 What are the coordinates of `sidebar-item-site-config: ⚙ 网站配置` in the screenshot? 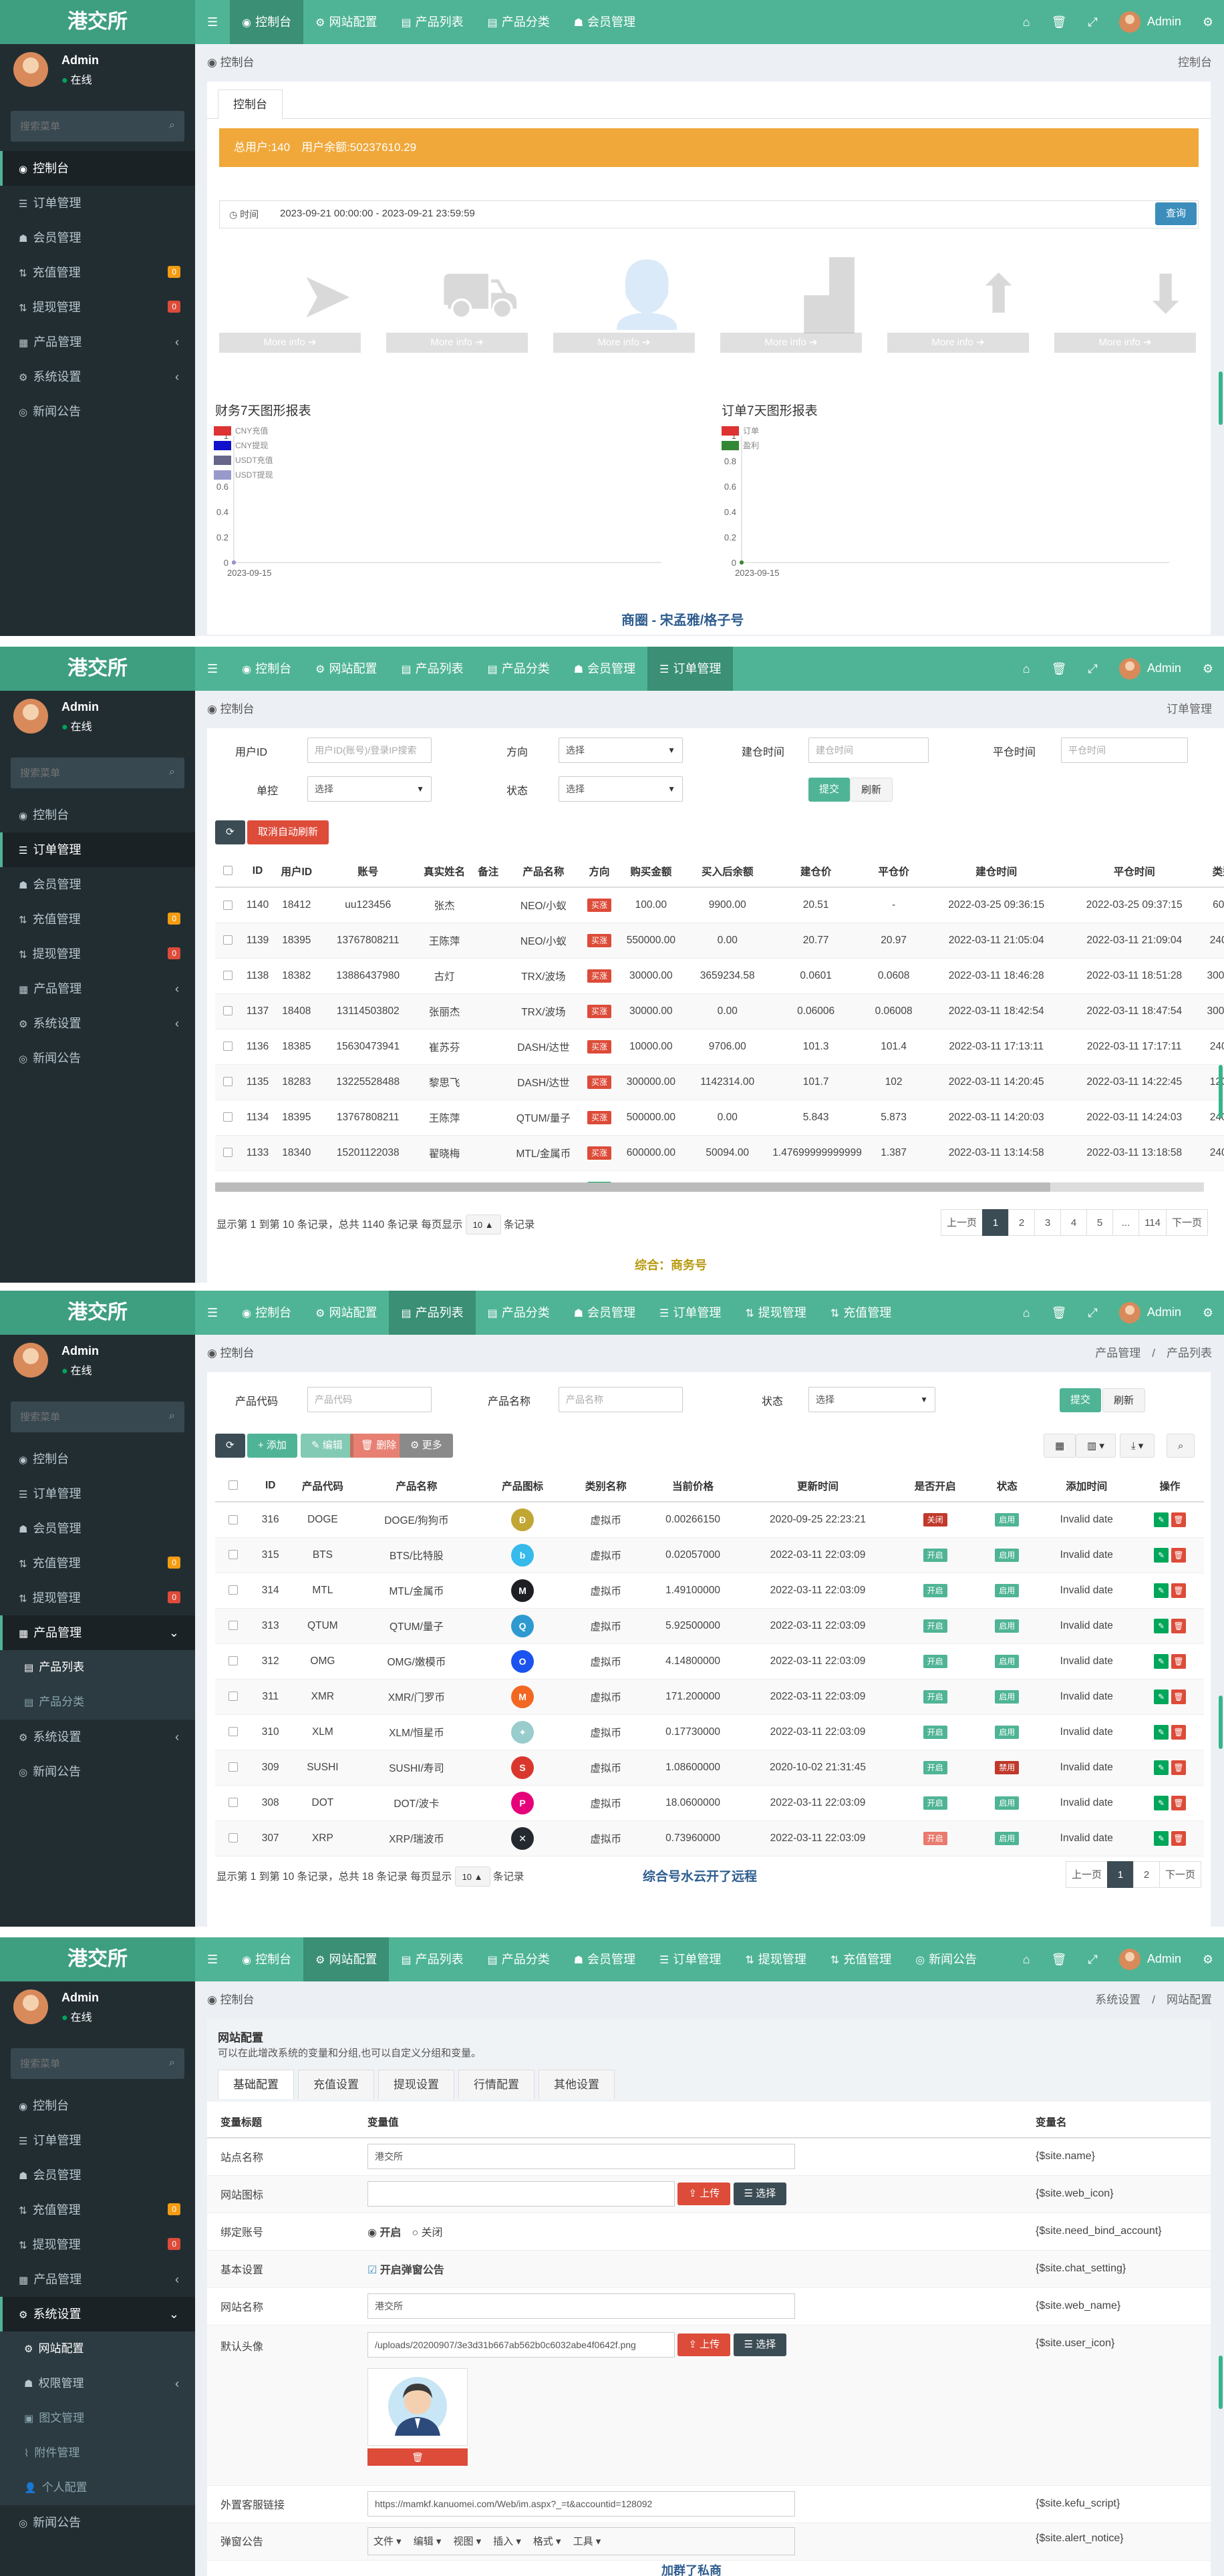 It's located at (97, 2348).